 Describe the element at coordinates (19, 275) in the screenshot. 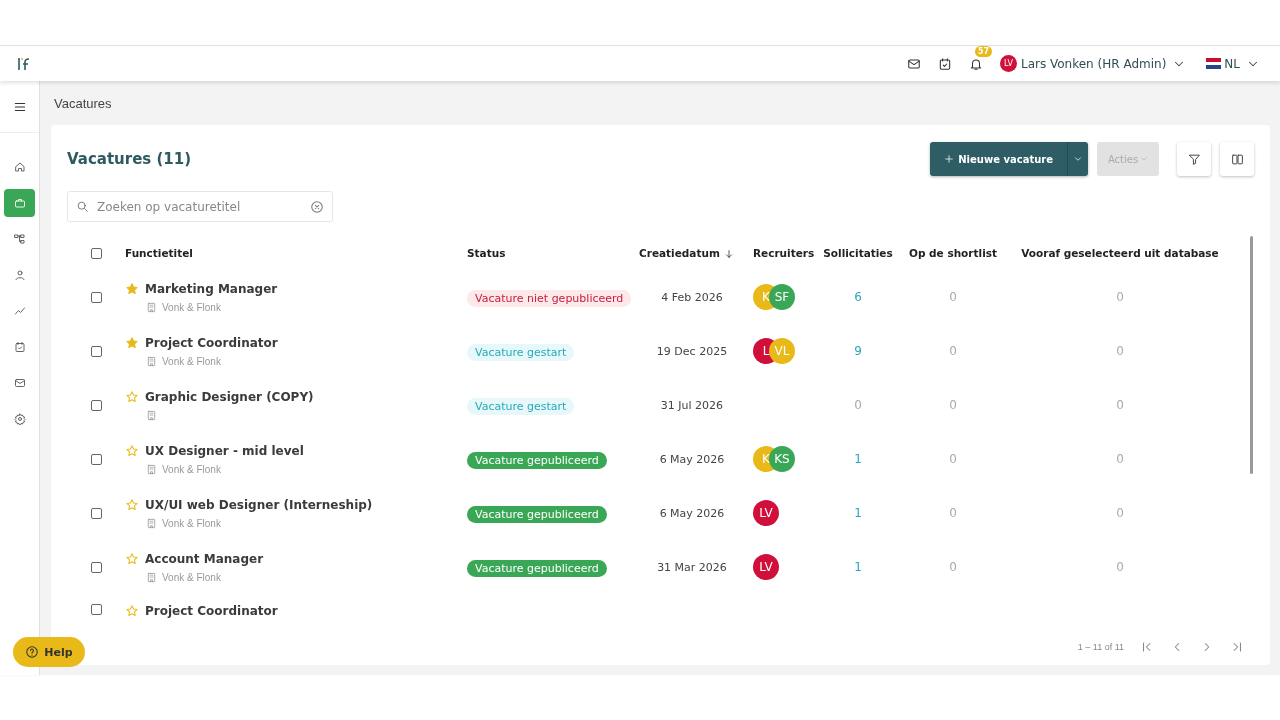

I see `person-icon` at that location.